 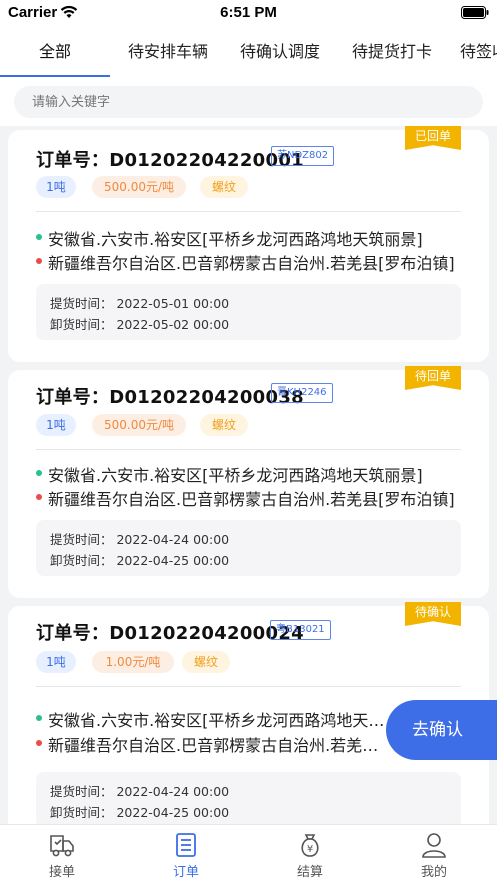 What do you see at coordinates (248, 12) in the screenshot?
I see `clock: 6:51 PM` at bounding box center [248, 12].